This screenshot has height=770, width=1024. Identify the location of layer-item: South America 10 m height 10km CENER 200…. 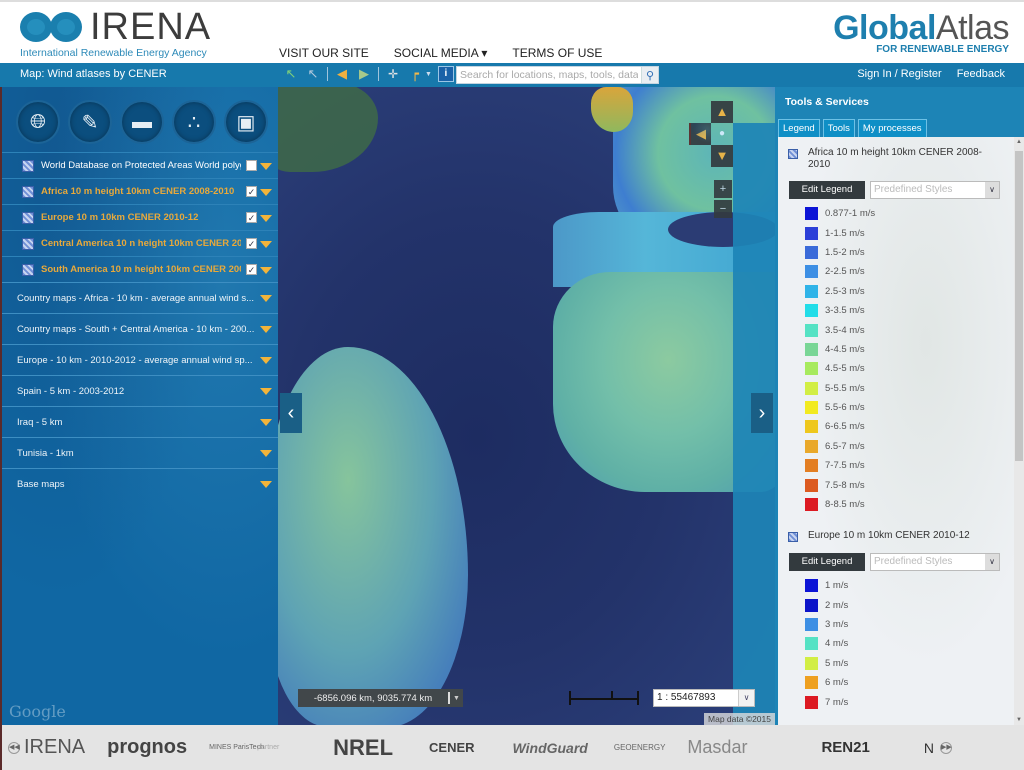
(140, 269).